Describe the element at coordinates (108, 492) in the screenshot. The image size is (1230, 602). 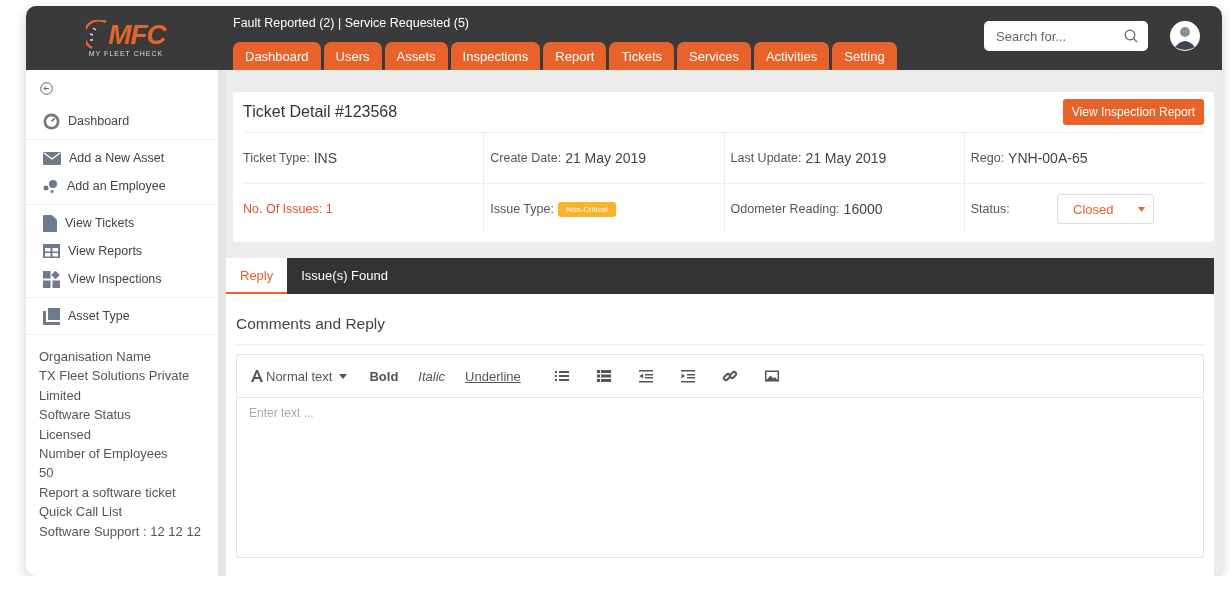
I see `sidebar-info-text: Report a software ticket` at that location.